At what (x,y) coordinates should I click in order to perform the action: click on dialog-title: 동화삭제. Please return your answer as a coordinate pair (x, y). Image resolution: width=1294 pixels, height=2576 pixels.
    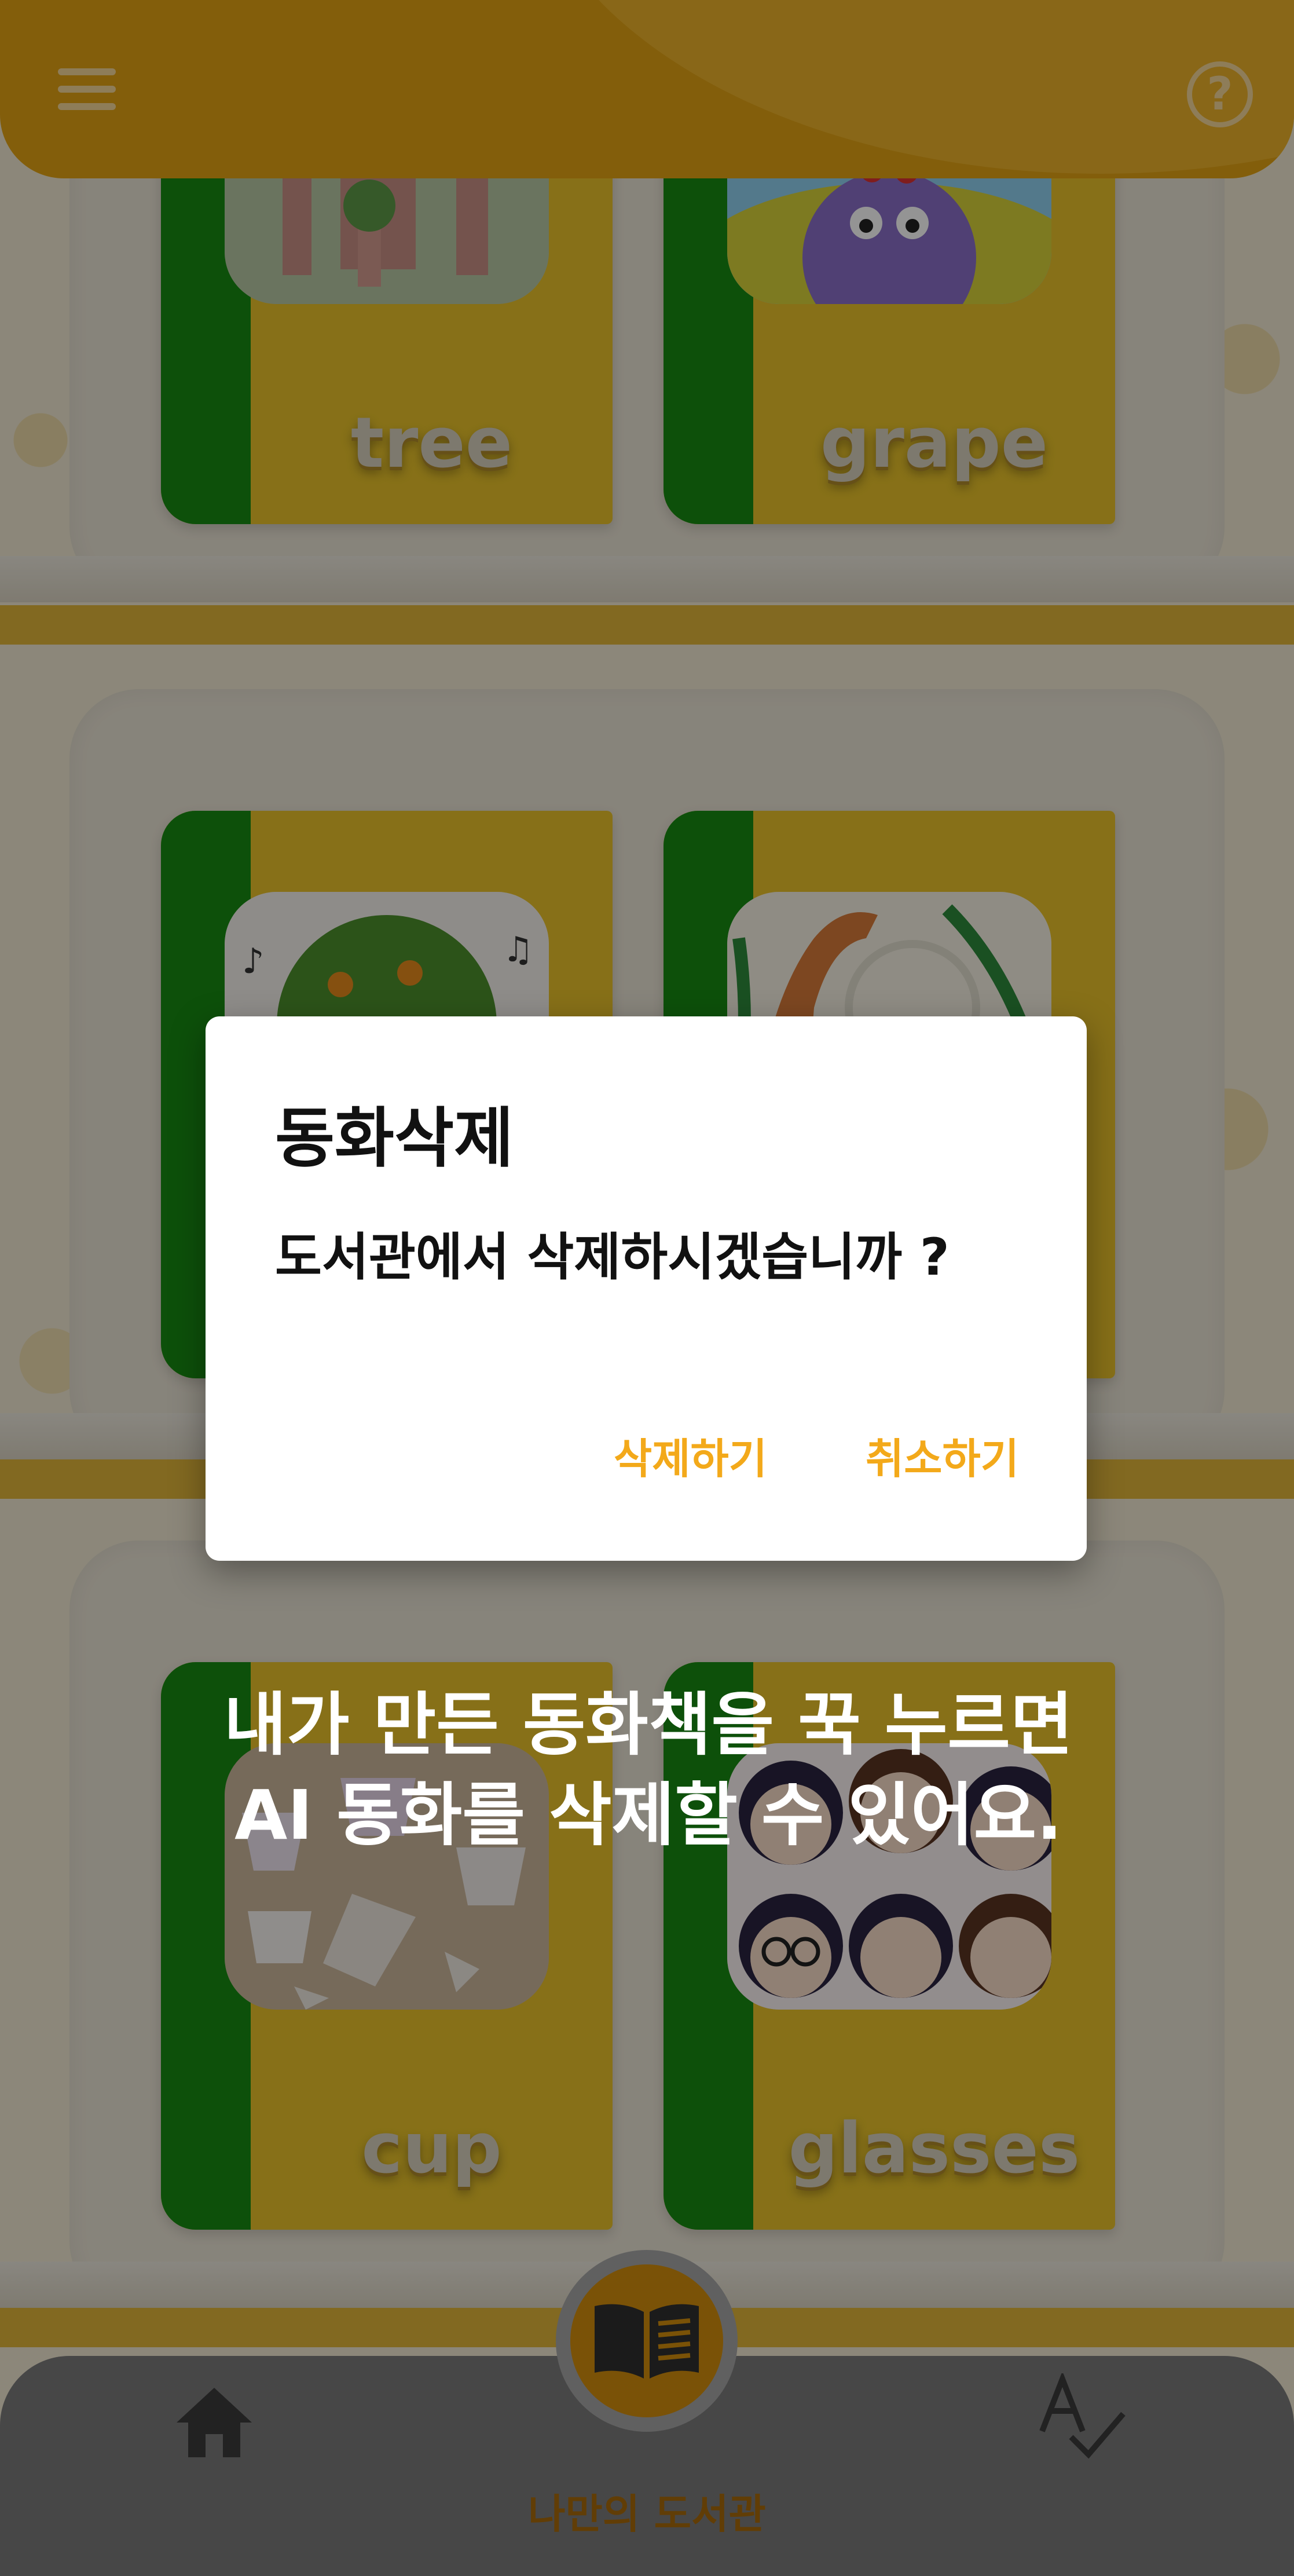
    Looking at the image, I should click on (394, 1138).